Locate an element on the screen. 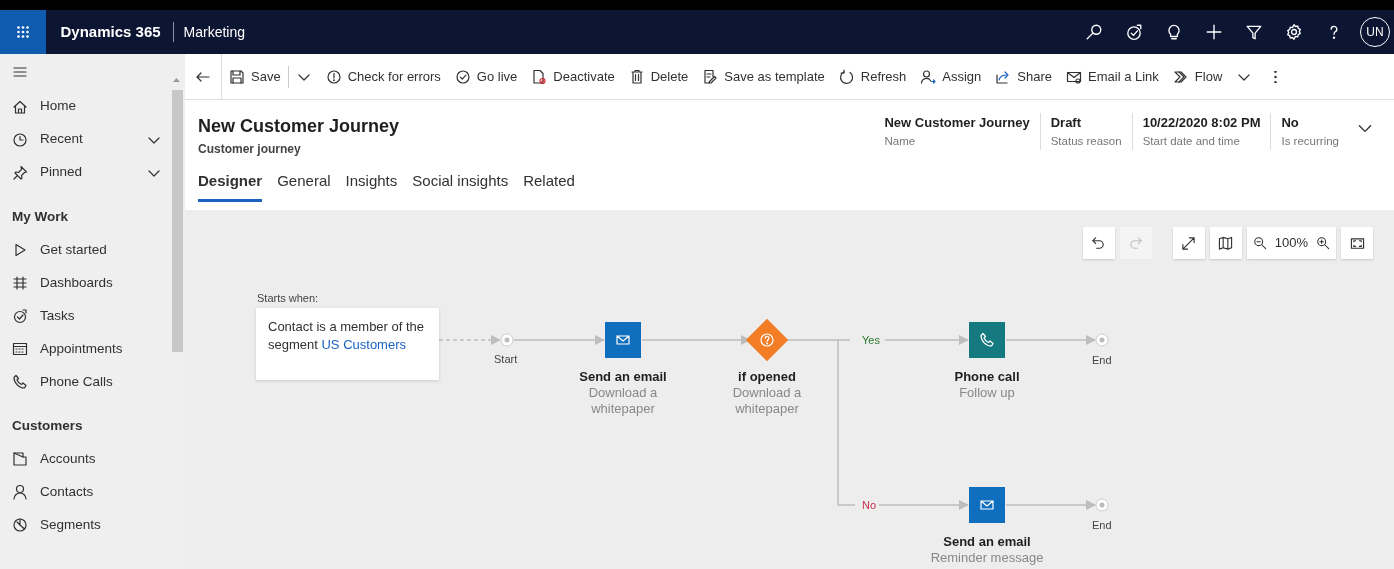 This screenshot has width=1394, height=569. sidebar-item: Accounts is located at coordinates (84, 459).